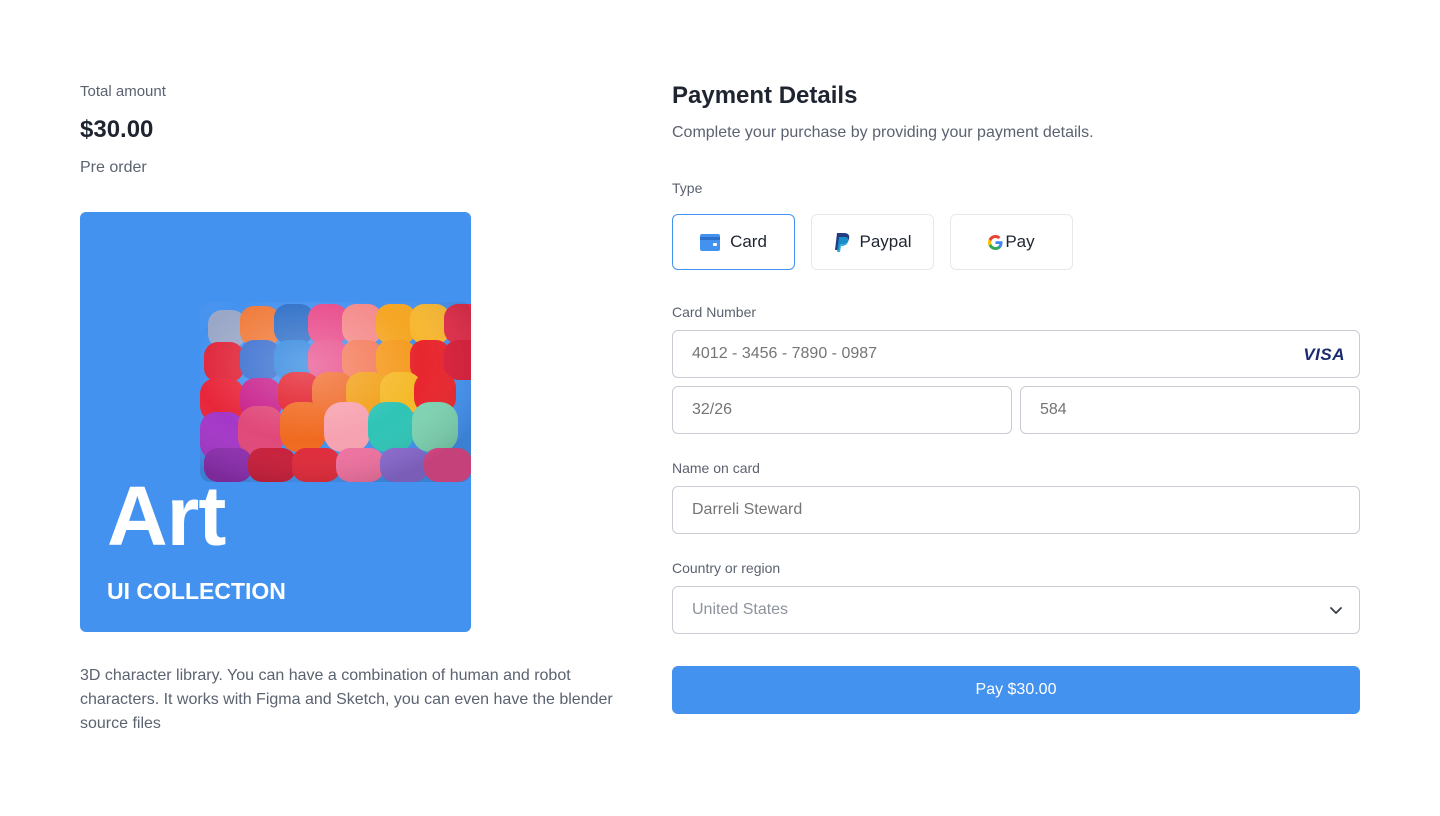  I want to click on page-title: Payment Details, so click(765, 95).